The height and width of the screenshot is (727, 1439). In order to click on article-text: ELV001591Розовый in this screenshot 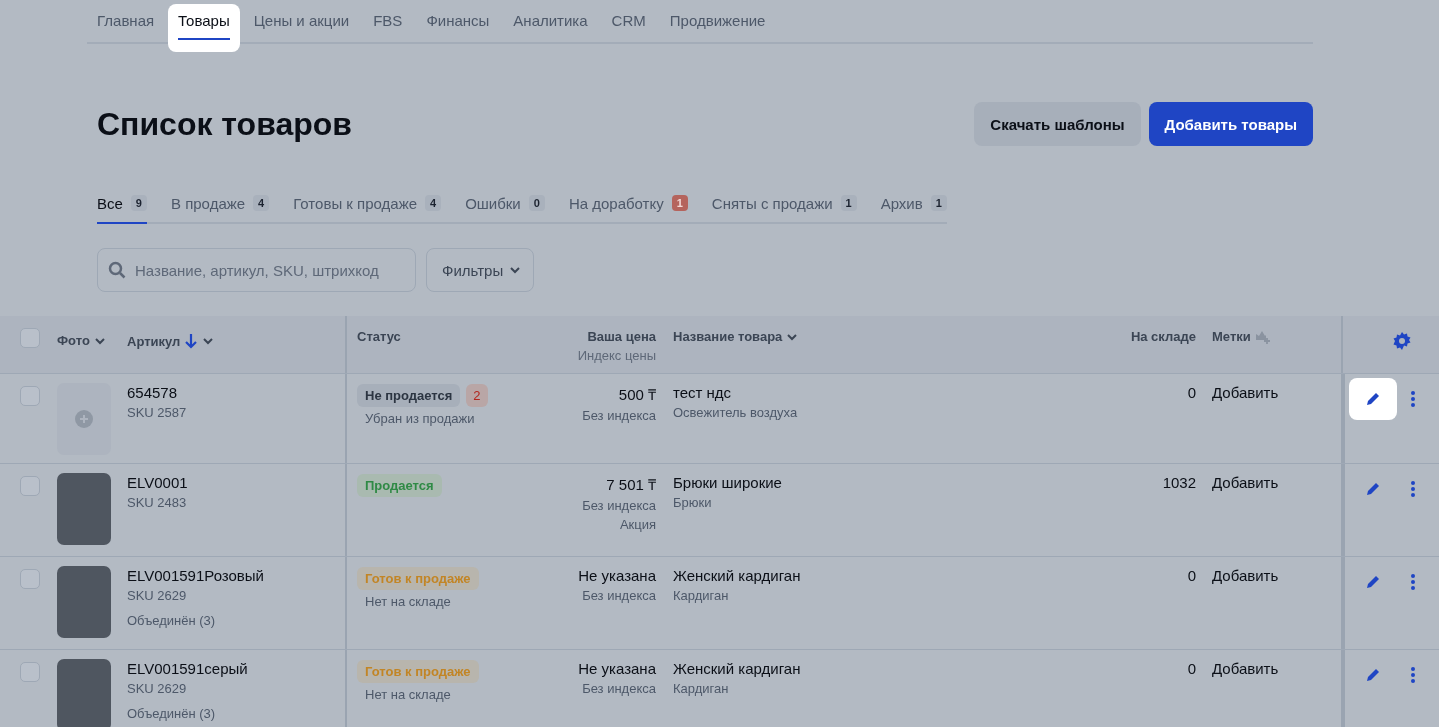, I will do `click(195, 575)`.